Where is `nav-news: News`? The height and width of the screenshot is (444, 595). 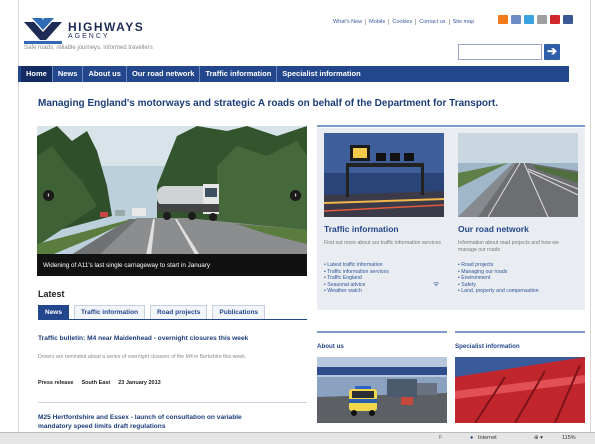 nav-news: News is located at coordinates (68, 74).